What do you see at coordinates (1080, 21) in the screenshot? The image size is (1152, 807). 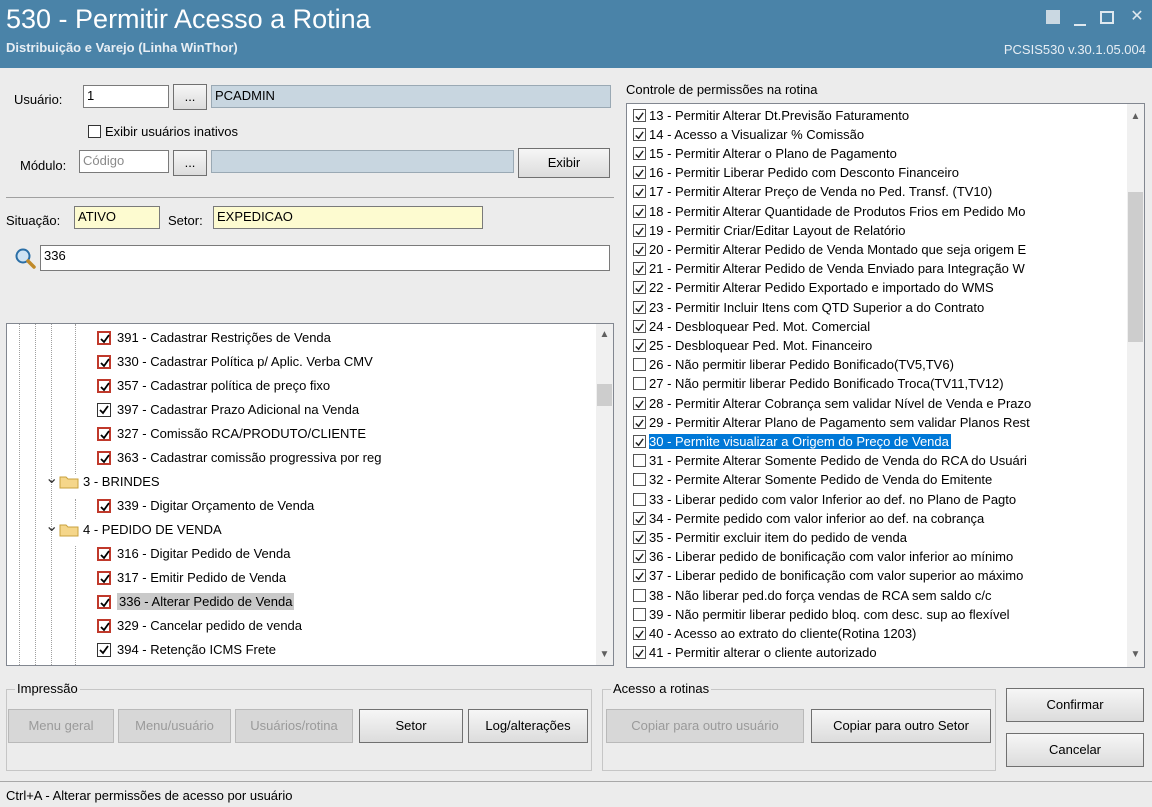 I see `minimize-button` at bounding box center [1080, 21].